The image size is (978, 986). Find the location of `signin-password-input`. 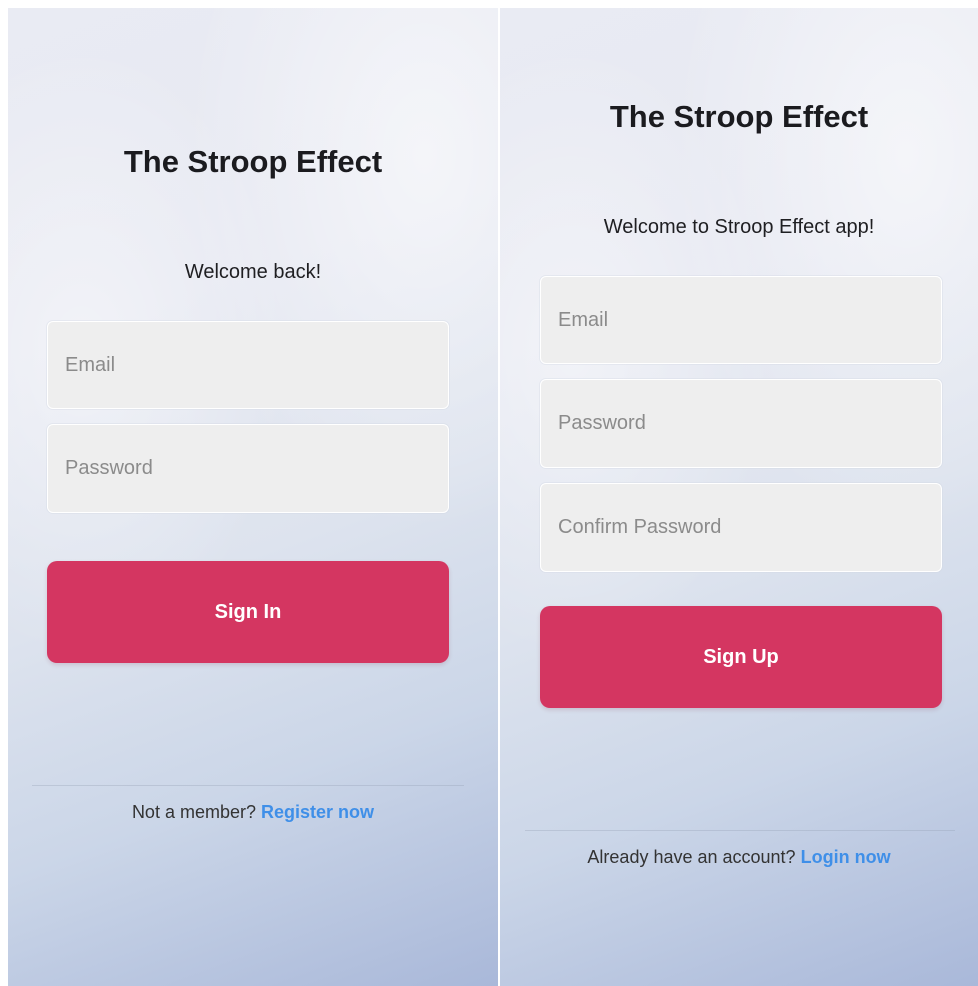

signin-password-input is located at coordinates (248, 468).